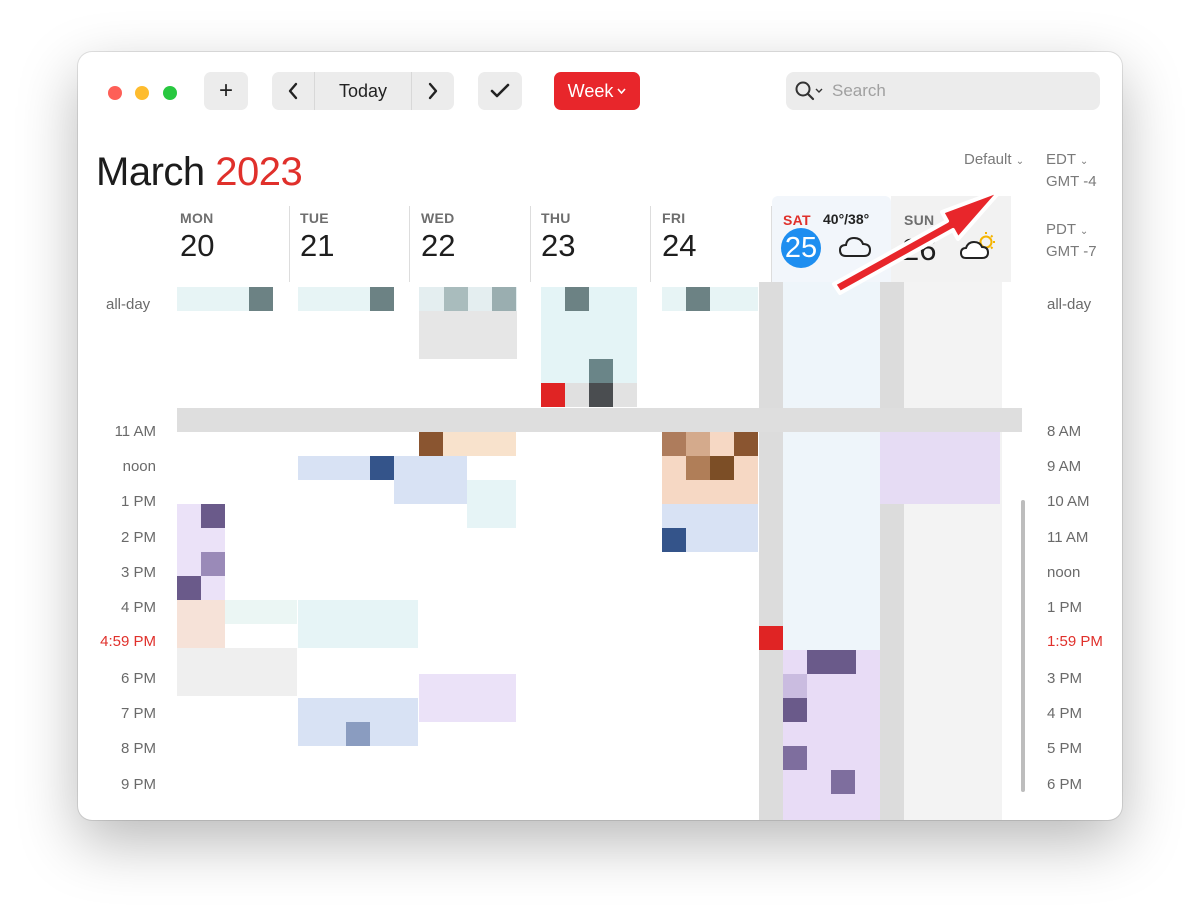 The image size is (1200, 924). I want to click on search-field: Search, so click(943, 91).